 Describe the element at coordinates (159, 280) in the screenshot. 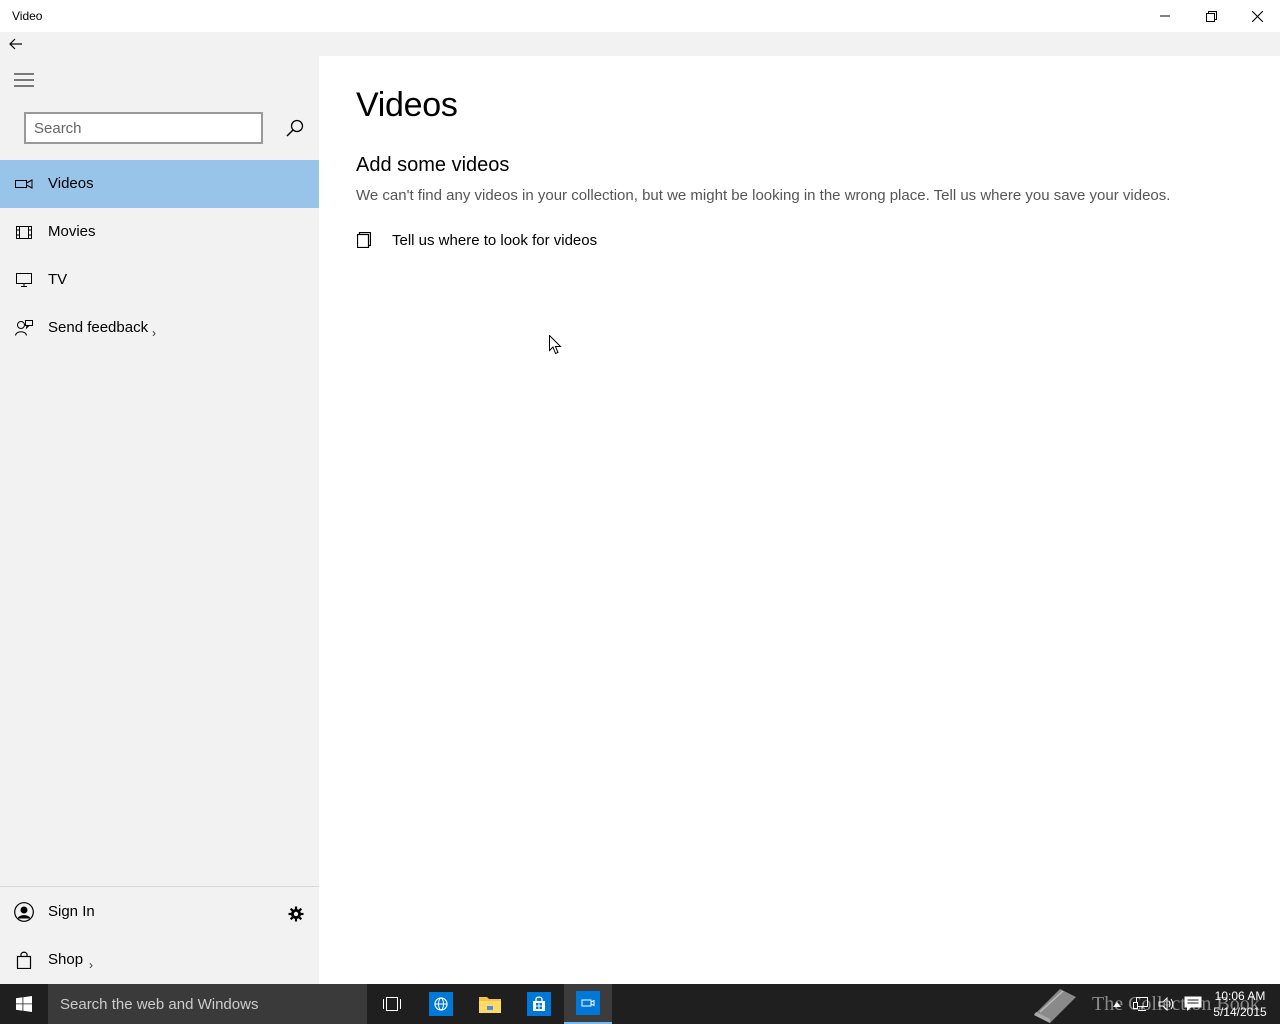

I see `sidebar-item-tv: TV` at that location.